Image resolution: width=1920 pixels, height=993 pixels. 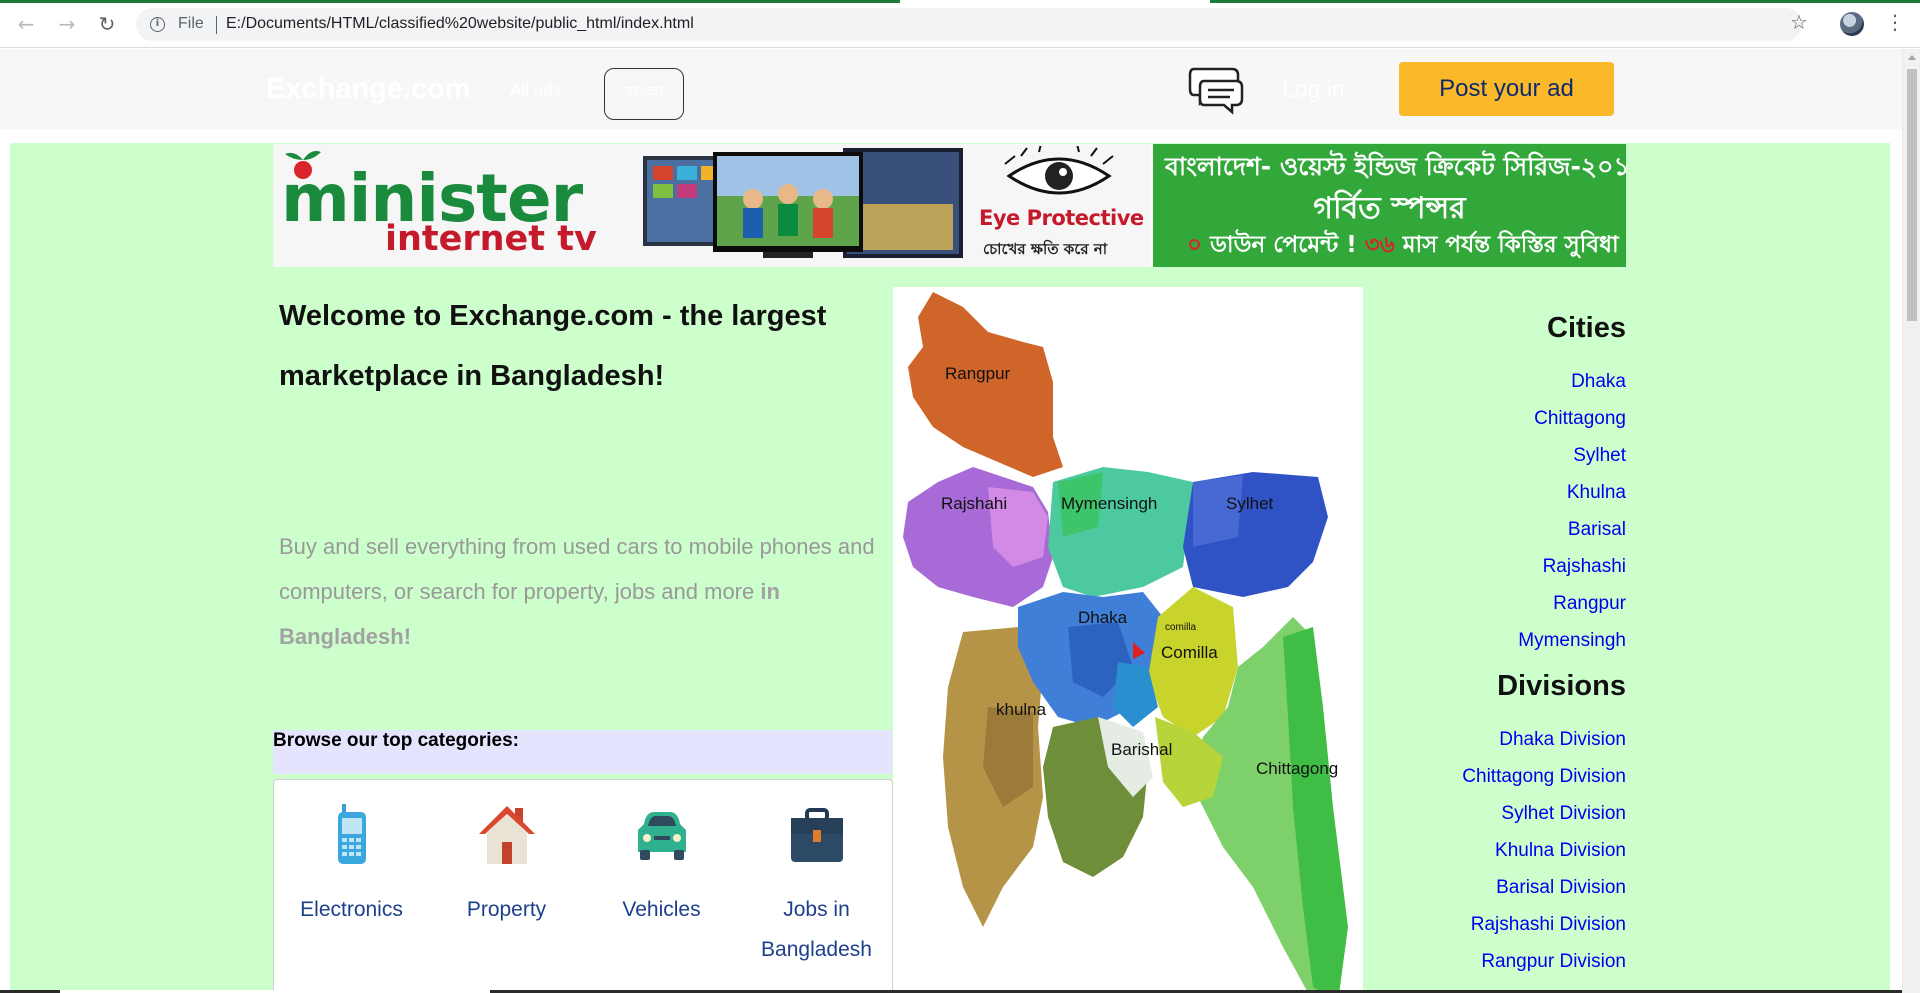 I want to click on forward-arrow-icon: →, so click(x=67, y=24).